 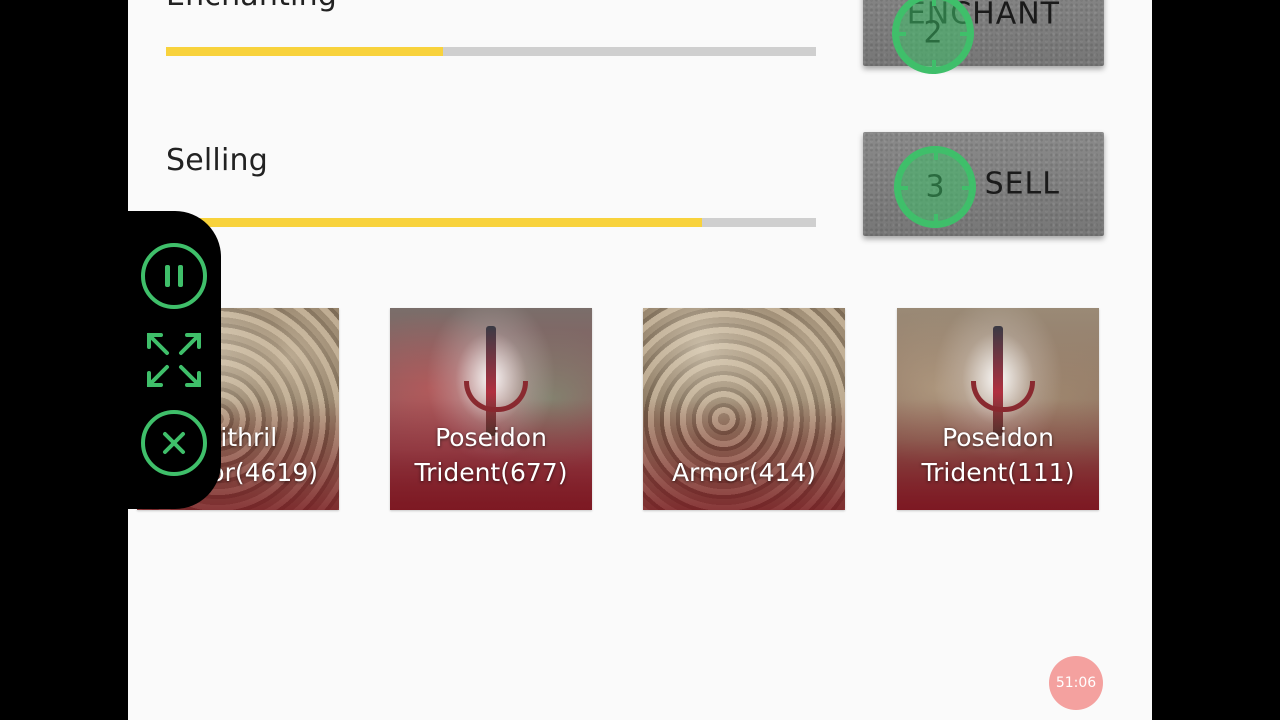 I want to click on pause-button, so click(x=174, y=276).